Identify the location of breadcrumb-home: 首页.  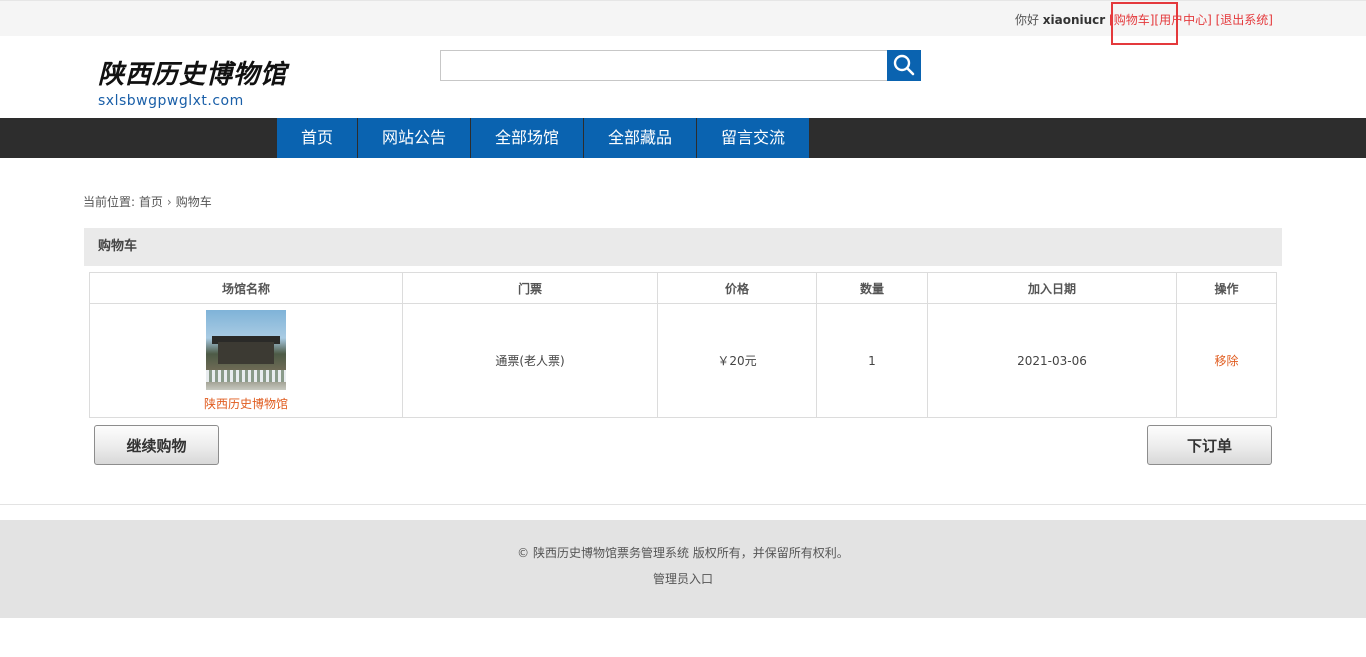
(151, 202).